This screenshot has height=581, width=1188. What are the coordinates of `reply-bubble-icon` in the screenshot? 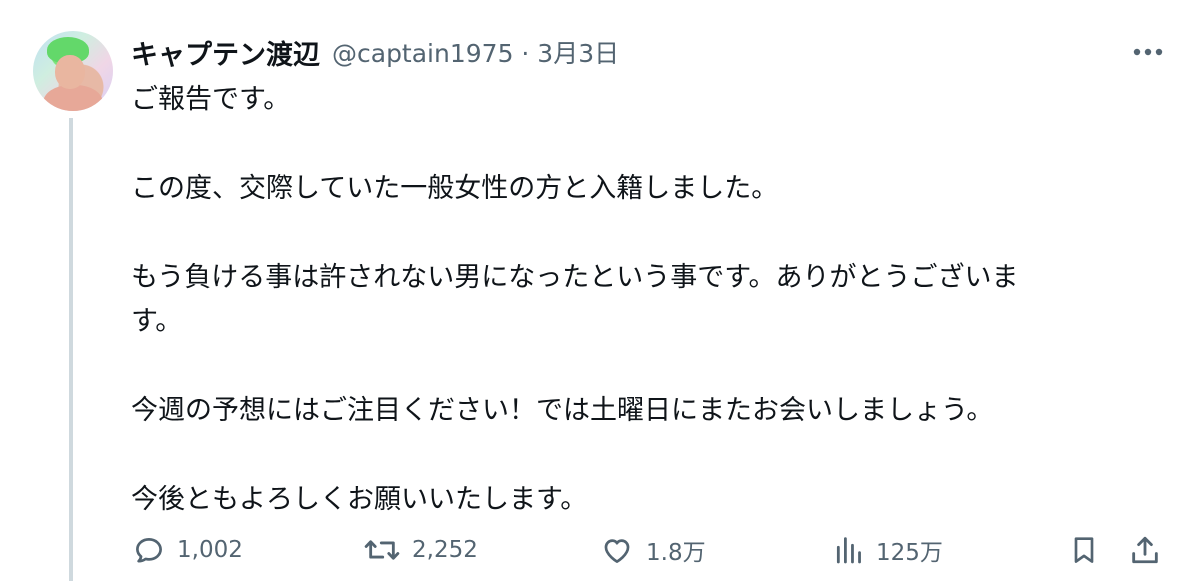 It's located at (149, 550).